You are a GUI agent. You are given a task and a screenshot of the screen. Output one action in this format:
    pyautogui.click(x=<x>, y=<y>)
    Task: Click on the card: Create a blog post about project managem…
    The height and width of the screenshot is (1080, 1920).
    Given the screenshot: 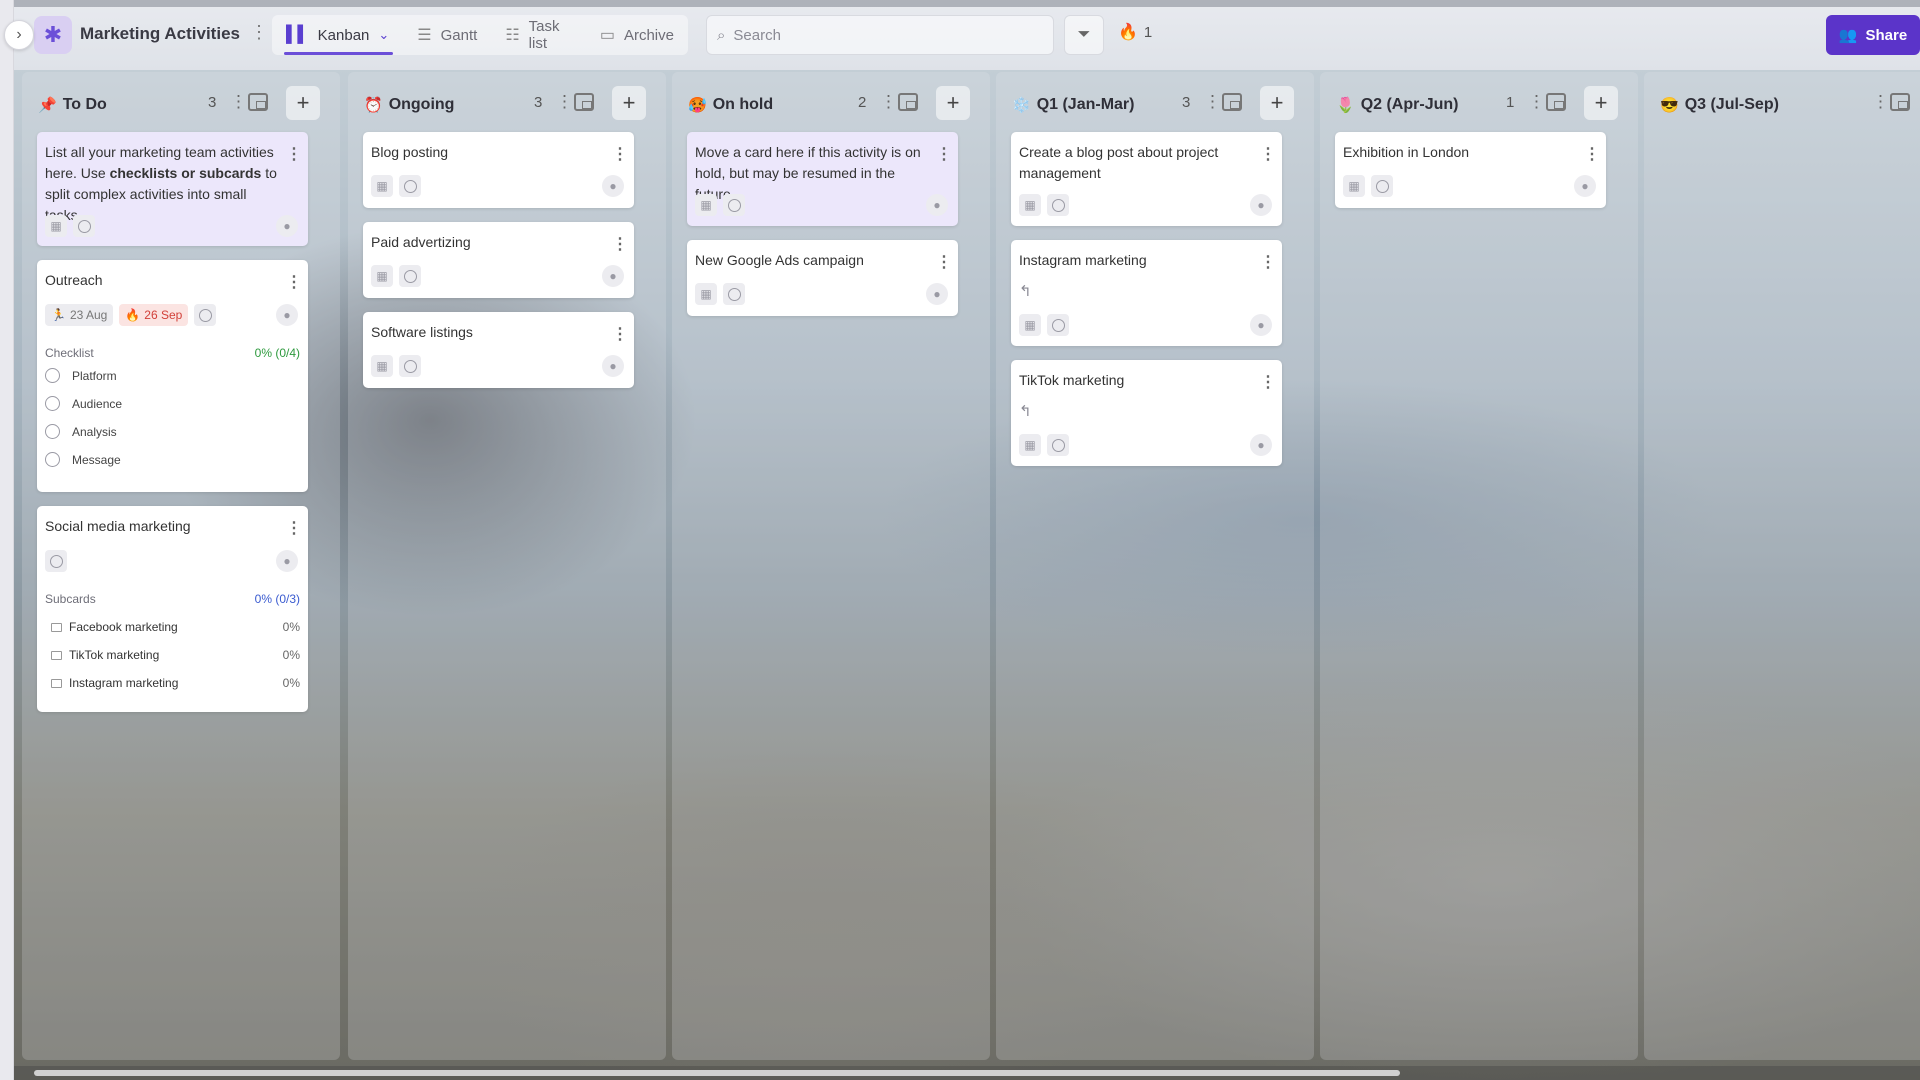 What is the action you would take?
    pyautogui.click(x=1146, y=179)
    